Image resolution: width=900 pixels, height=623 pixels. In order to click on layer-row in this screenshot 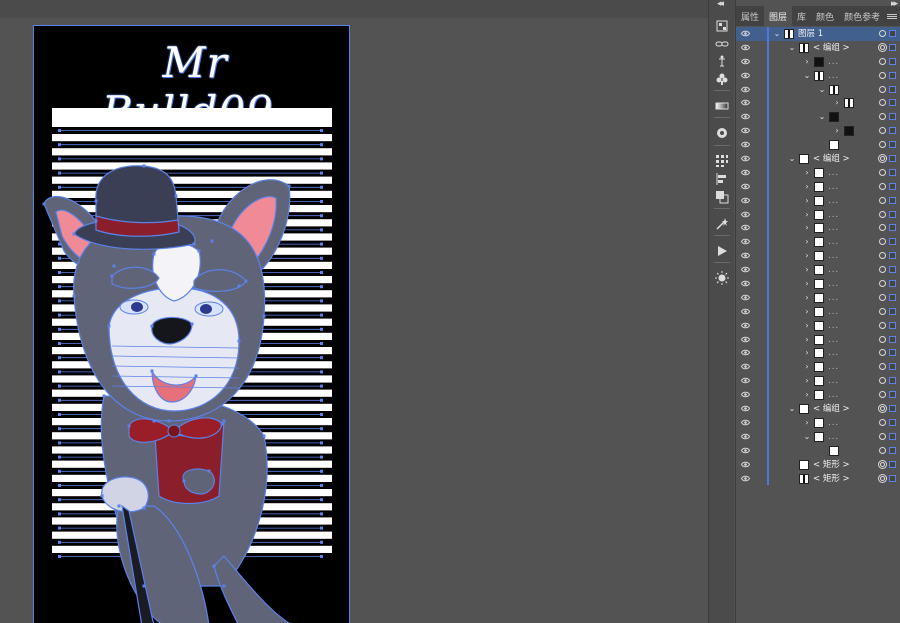, I will do `click(818, 145)`.